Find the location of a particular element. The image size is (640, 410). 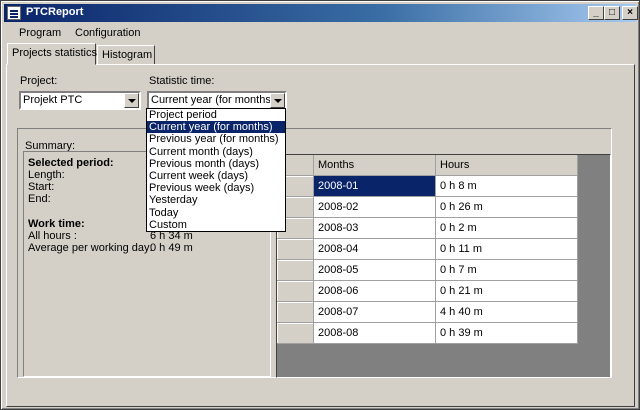

hours-cell: 0 h 2 m is located at coordinates (507, 228).